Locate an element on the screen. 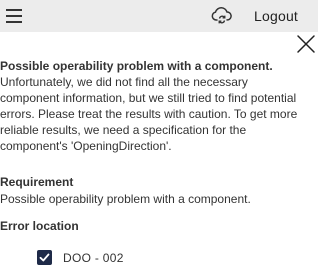 The height and width of the screenshot is (278, 320). close-icon is located at coordinates (306, 44).